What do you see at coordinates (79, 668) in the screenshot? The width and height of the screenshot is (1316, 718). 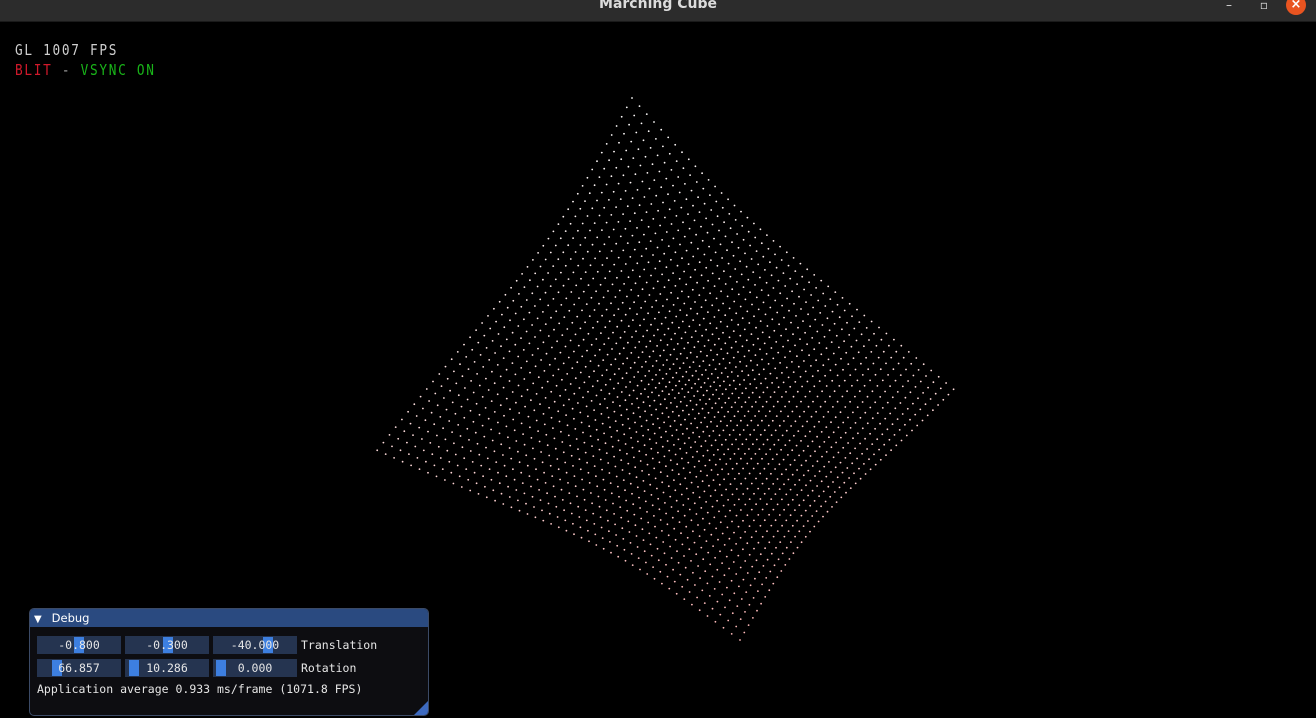 I see `rotation-x-slider: 66.857` at bounding box center [79, 668].